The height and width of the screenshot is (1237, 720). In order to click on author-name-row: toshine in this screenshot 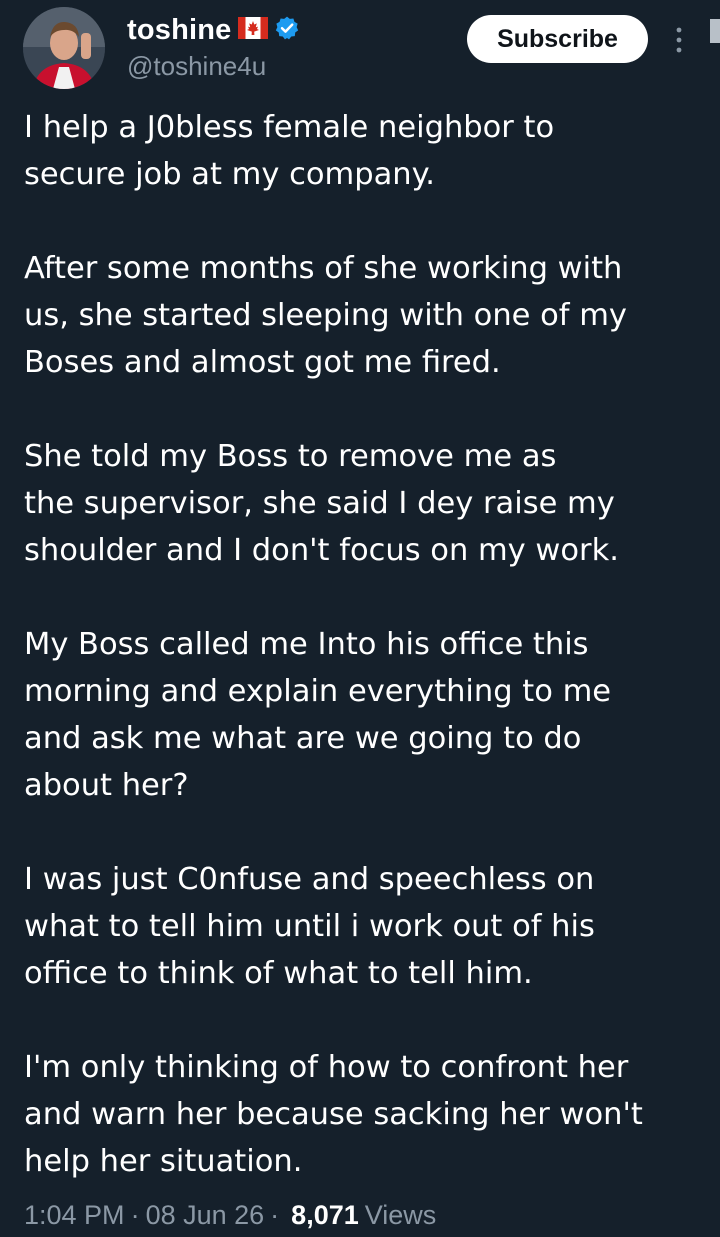, I will do `click(213, 30)`.